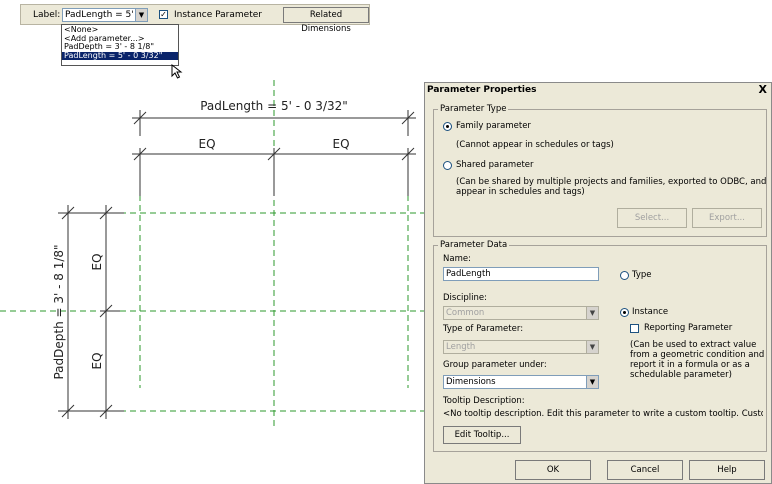 The height and width of the screenshot is (484, 772). What do you see at coordinates (650, 312) in the screenshot?
I see `instance-radio-label: Instance` at bounding box center [650, 312].